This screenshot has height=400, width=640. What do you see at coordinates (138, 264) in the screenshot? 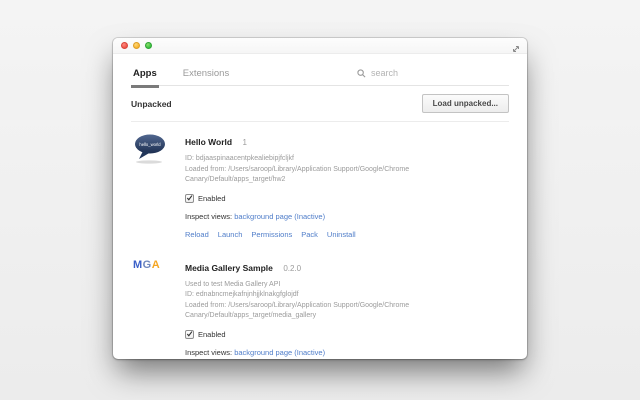
I see `mga-letter-m: M` at bounding box center [138, 264].